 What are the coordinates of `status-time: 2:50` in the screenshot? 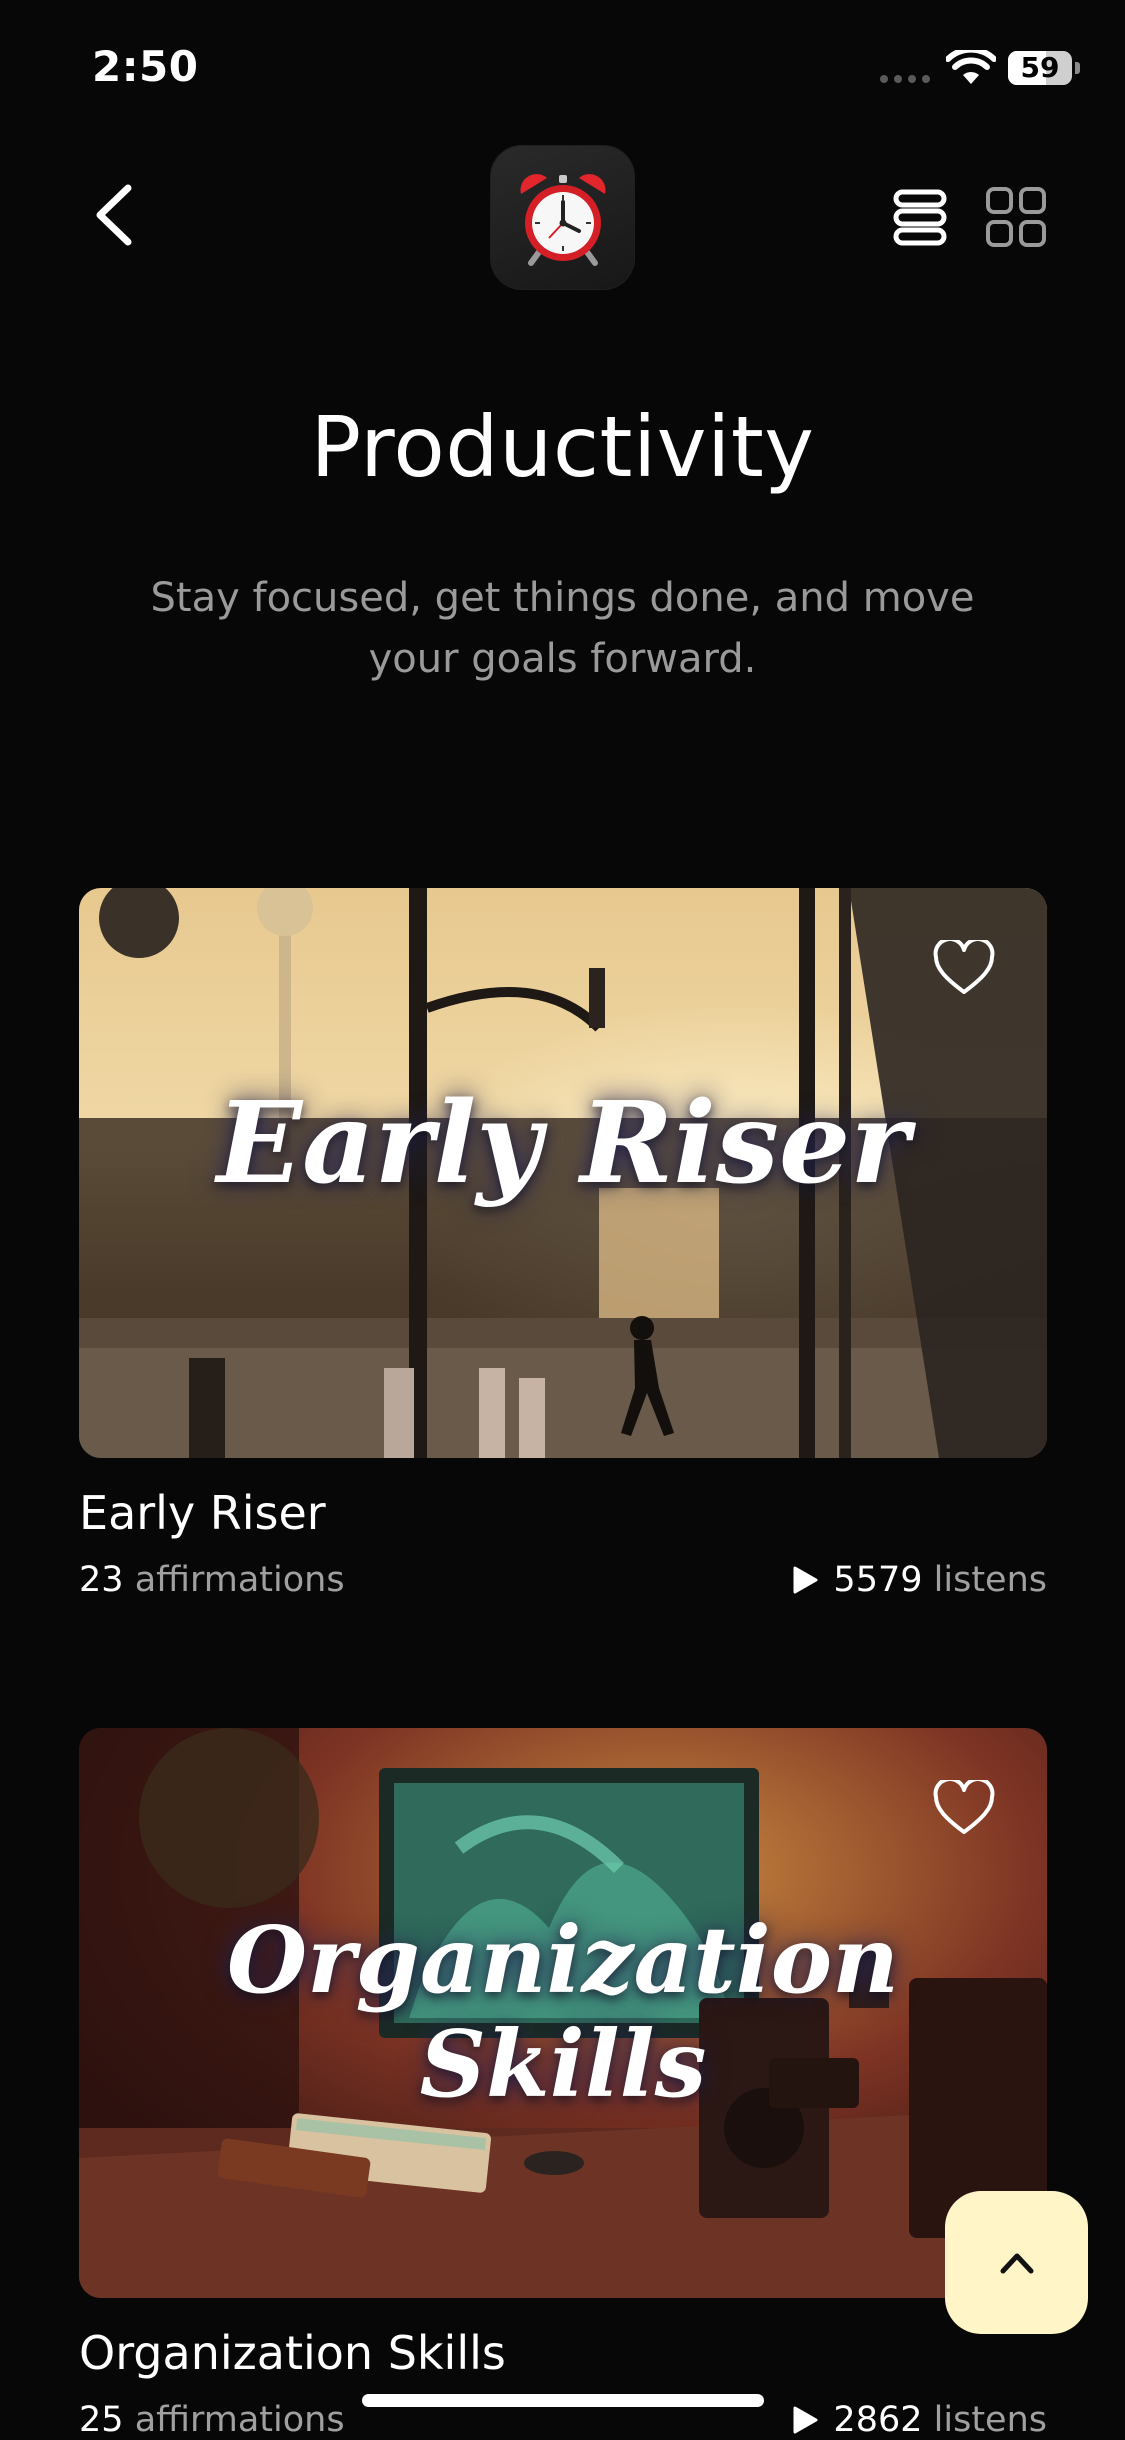 It's located at (145, 66).